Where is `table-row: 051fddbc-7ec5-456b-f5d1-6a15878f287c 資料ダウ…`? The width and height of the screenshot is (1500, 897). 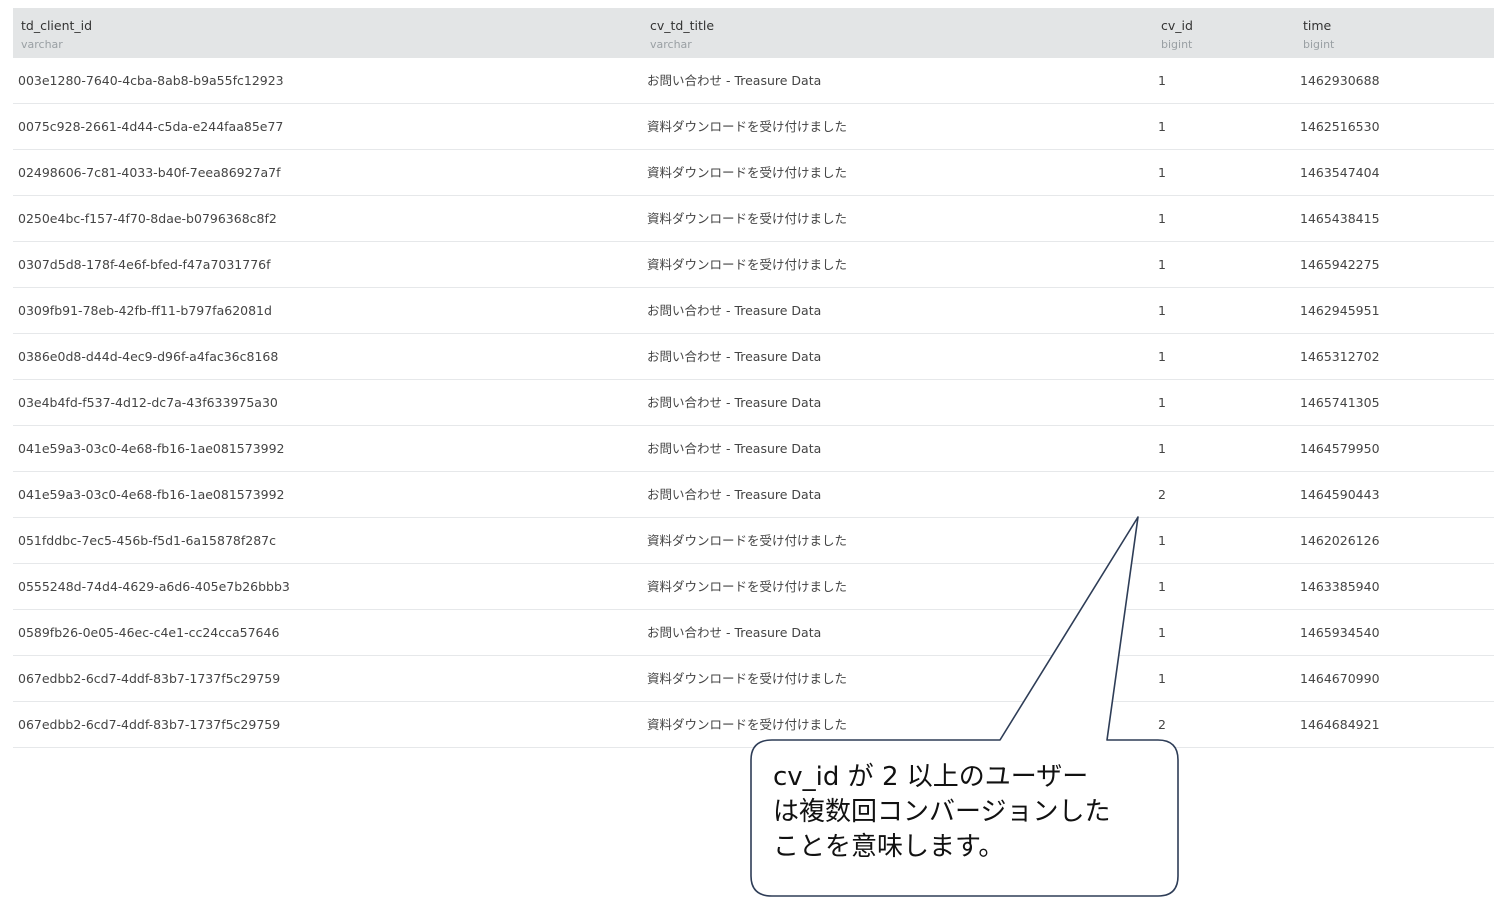
table-row: 051fddbc-7ec5-456b-f5d1-6a15878f287c 資料ダウ… is located at coordinates (753, 541).